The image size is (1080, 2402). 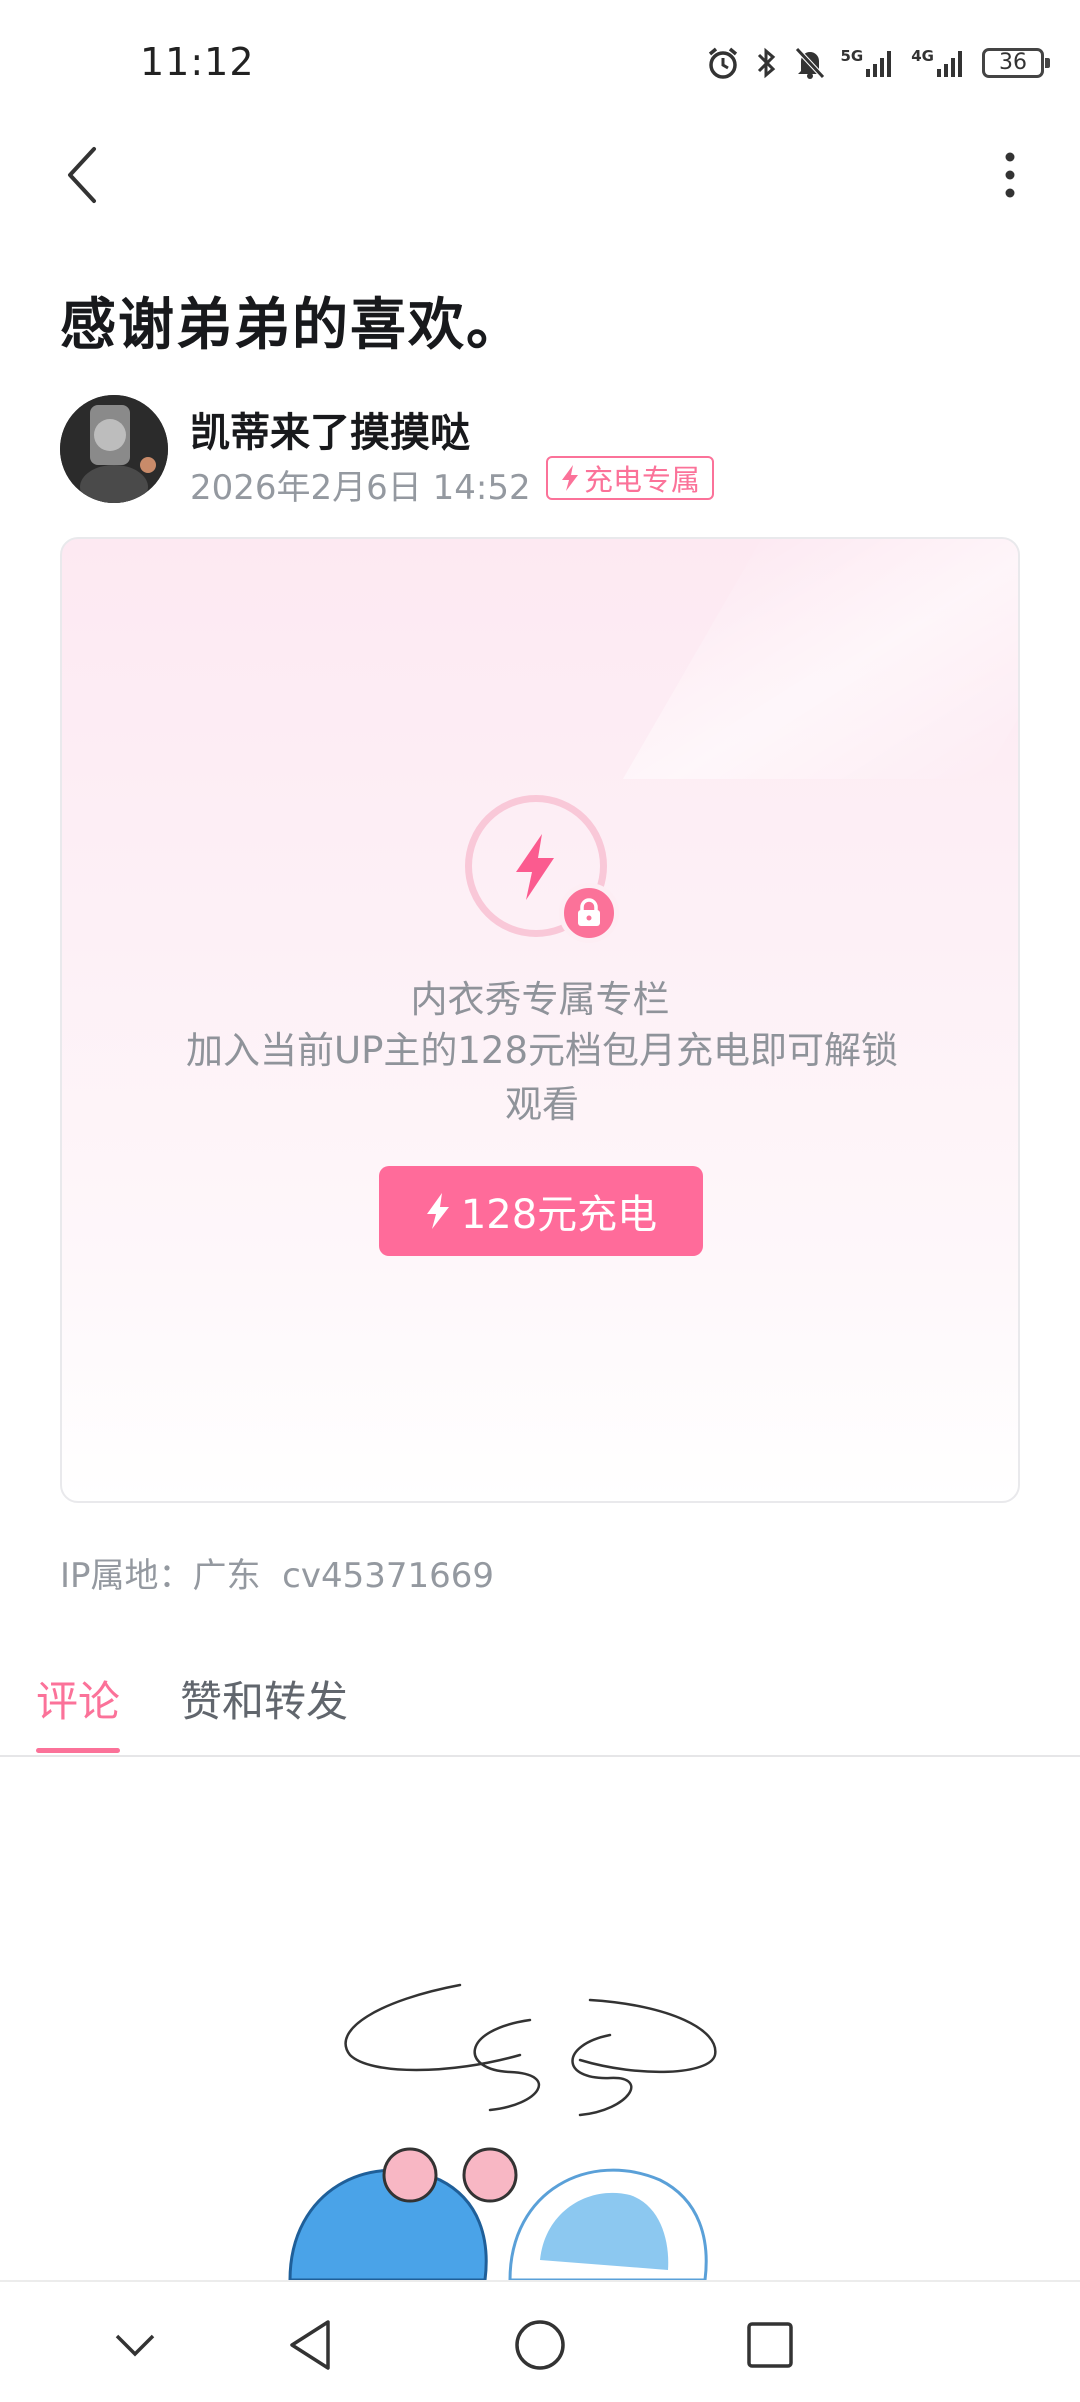 I want to click on battery-icon: 36, so click(x=1016, y=63).